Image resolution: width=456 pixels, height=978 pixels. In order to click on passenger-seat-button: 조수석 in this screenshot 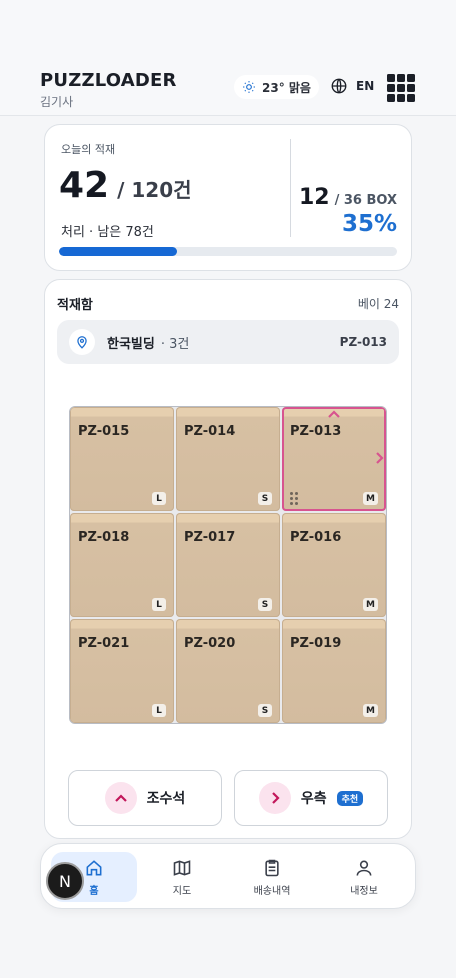, I will do `click(145, 798)`.